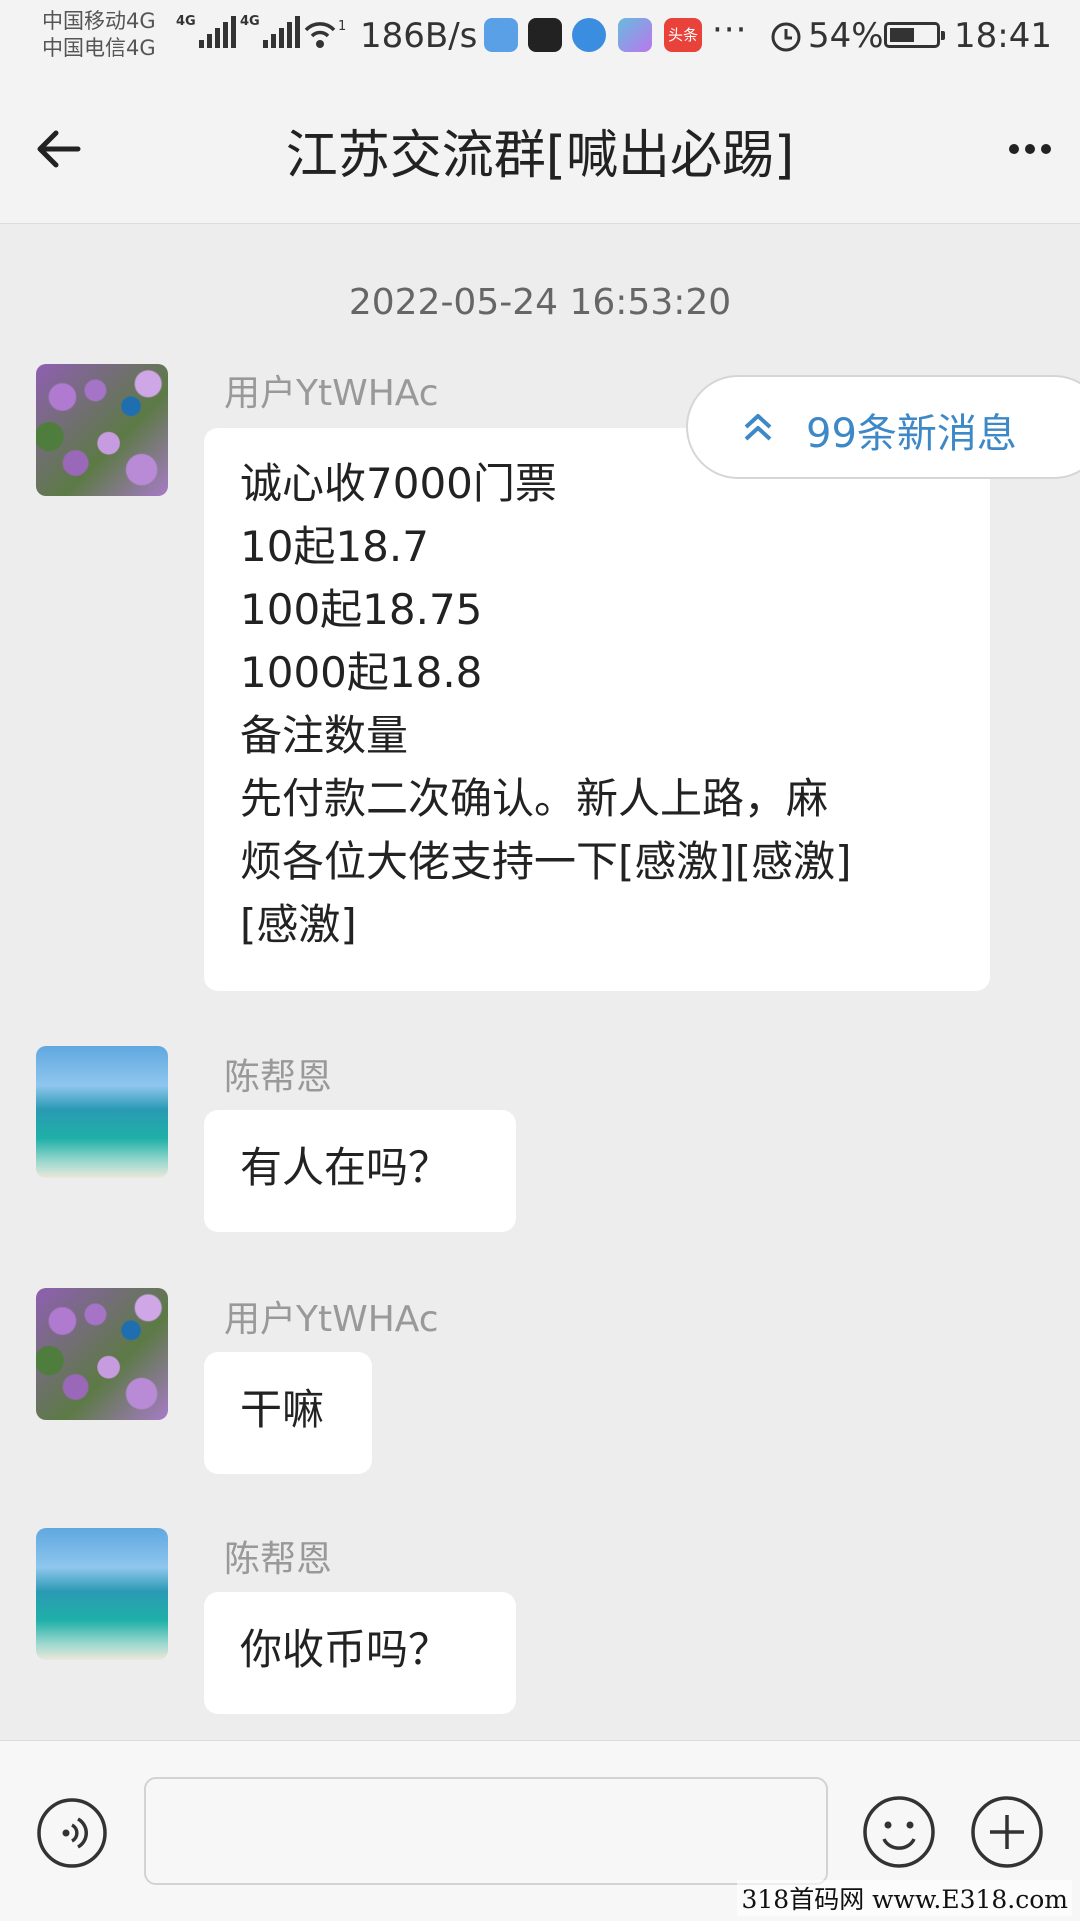 Image resolution: width=1080 pixels, height=1921 pixels. I want to click on battery-percent: 54%, so click(846, 36).